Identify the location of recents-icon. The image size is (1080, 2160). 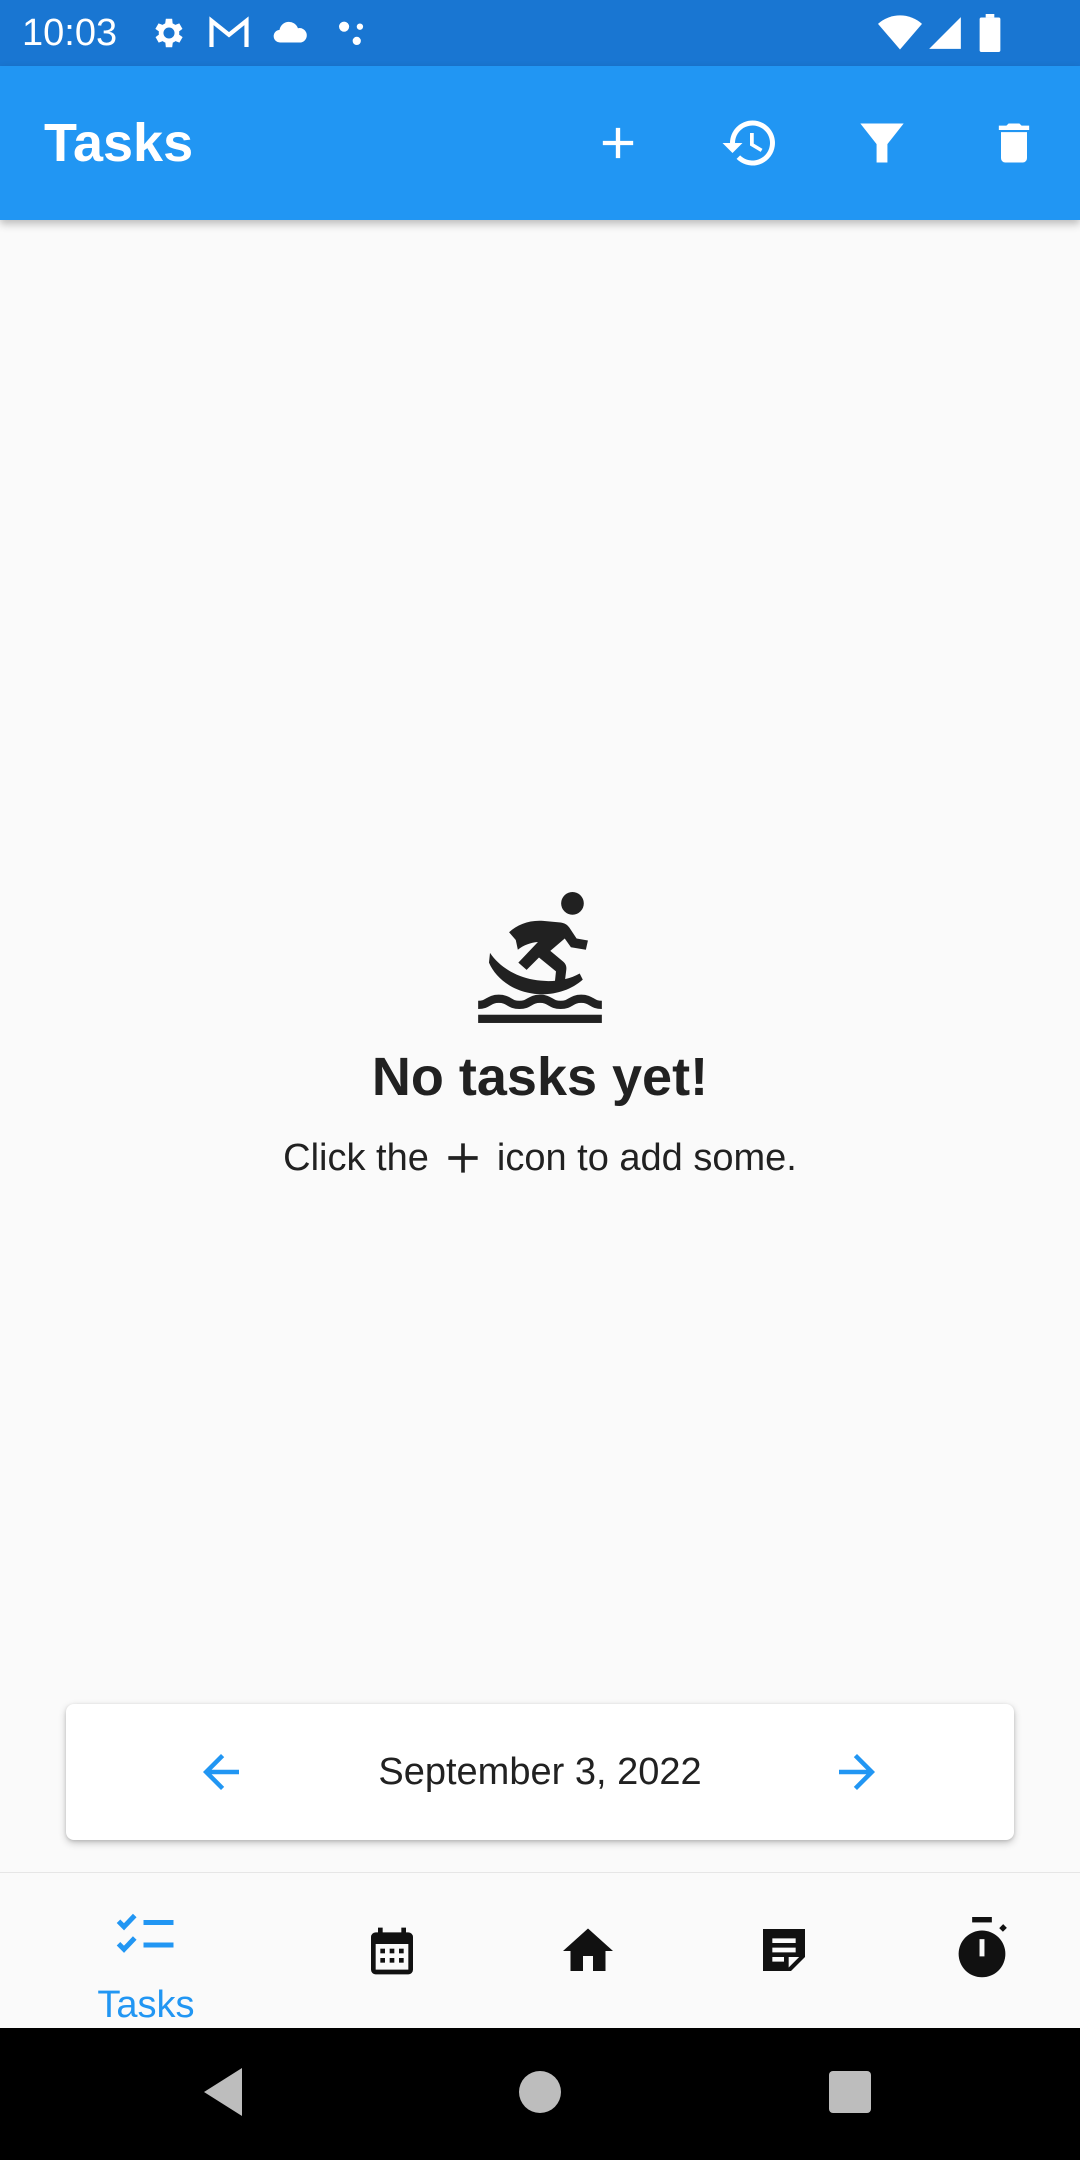
(850, 2092).